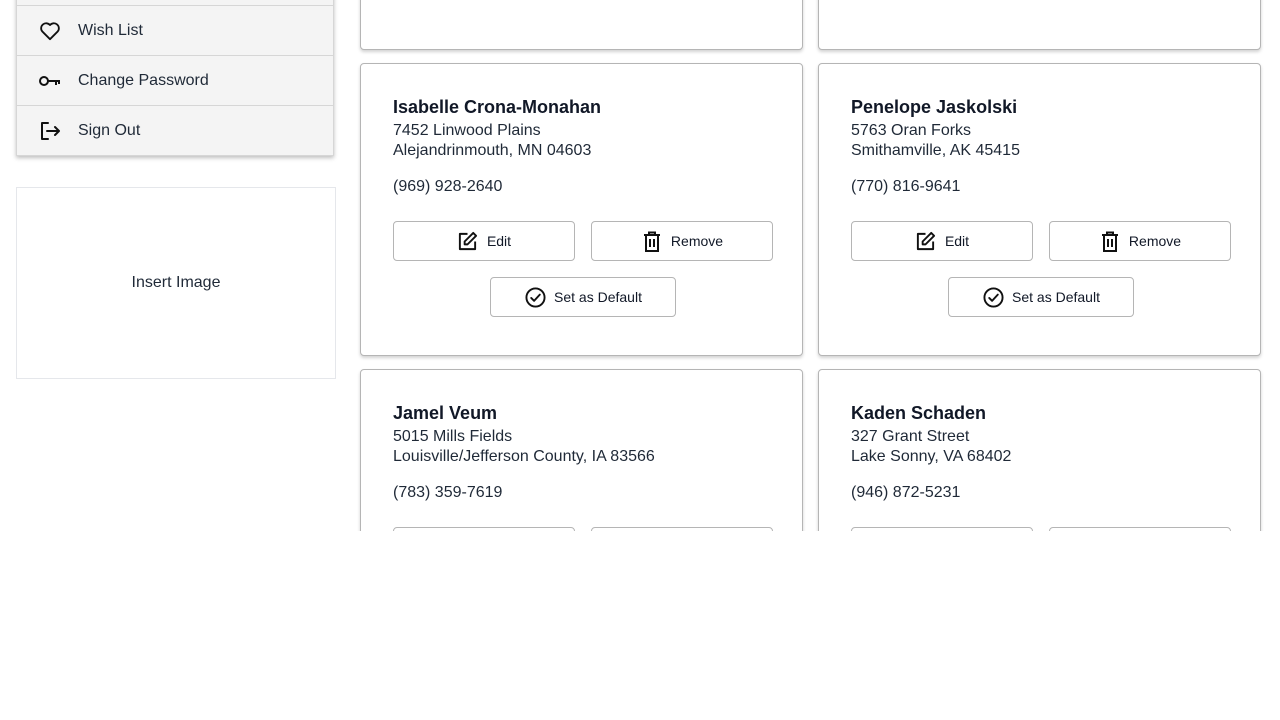 This screenshot has width=1280, height=720. What do you see at coordinates (175, 130) in the screenshot?
I see `sidebar-item-sign-out: Sign Out` at bounding box center [175, 130].